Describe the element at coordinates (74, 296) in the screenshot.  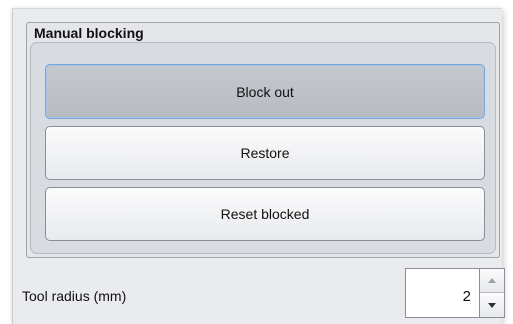
I see `tool-radius-label: Tool radius (mm)` at that location.